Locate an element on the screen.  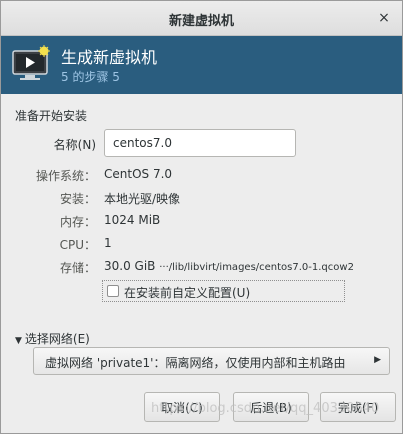
memory-value: 1024 MiB is located at coordinates (132, 220).